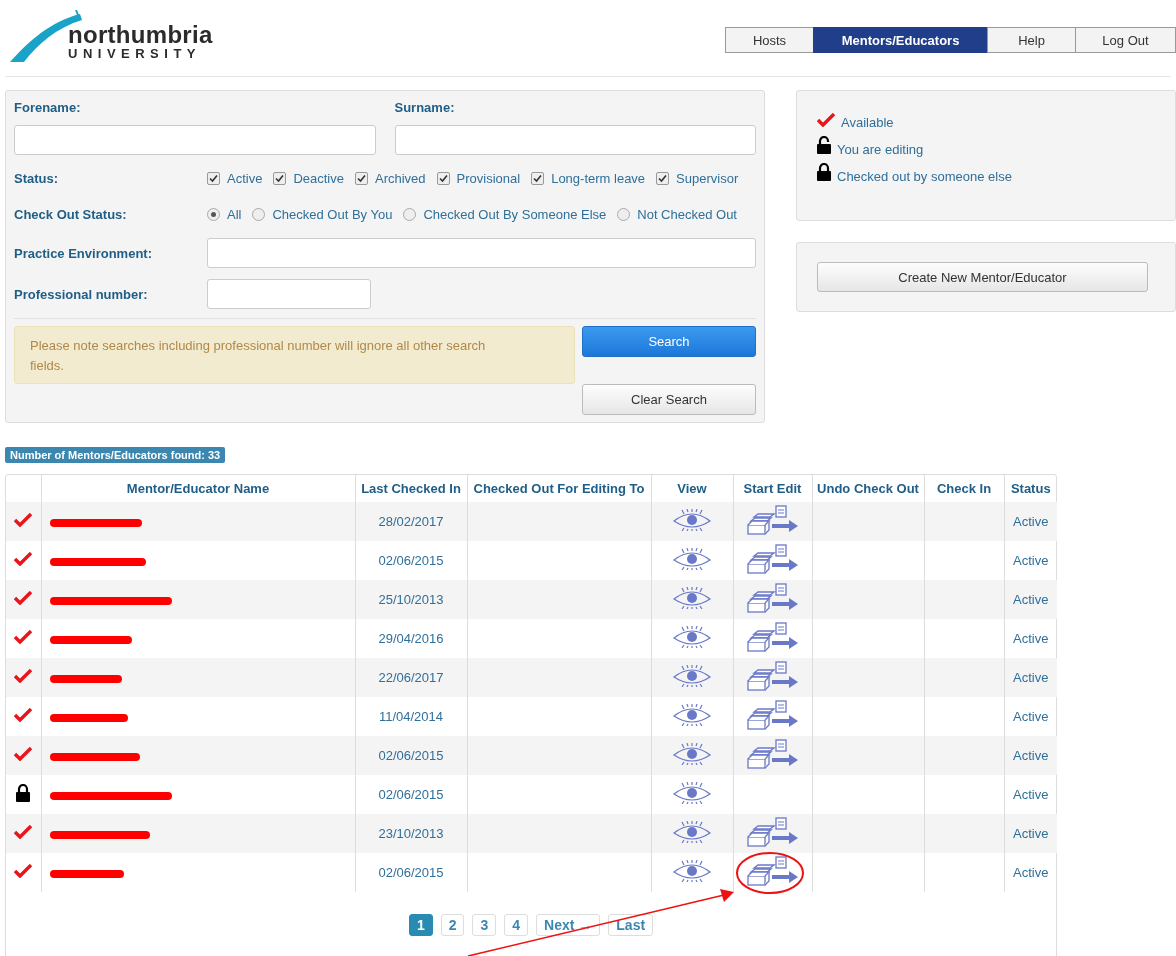  What do you see at coordinates (400, 178) in the screenshot?
I see `option-label: Archived` at bounding box center [400, 178].